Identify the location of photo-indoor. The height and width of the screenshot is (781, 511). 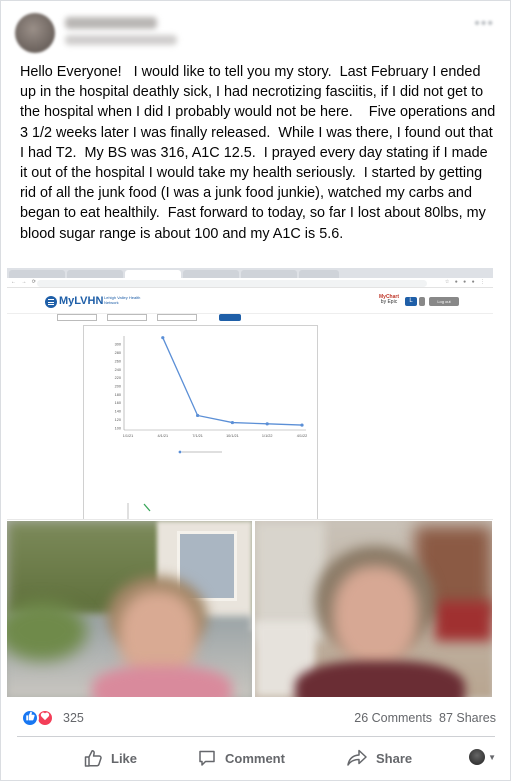
(373, 609).